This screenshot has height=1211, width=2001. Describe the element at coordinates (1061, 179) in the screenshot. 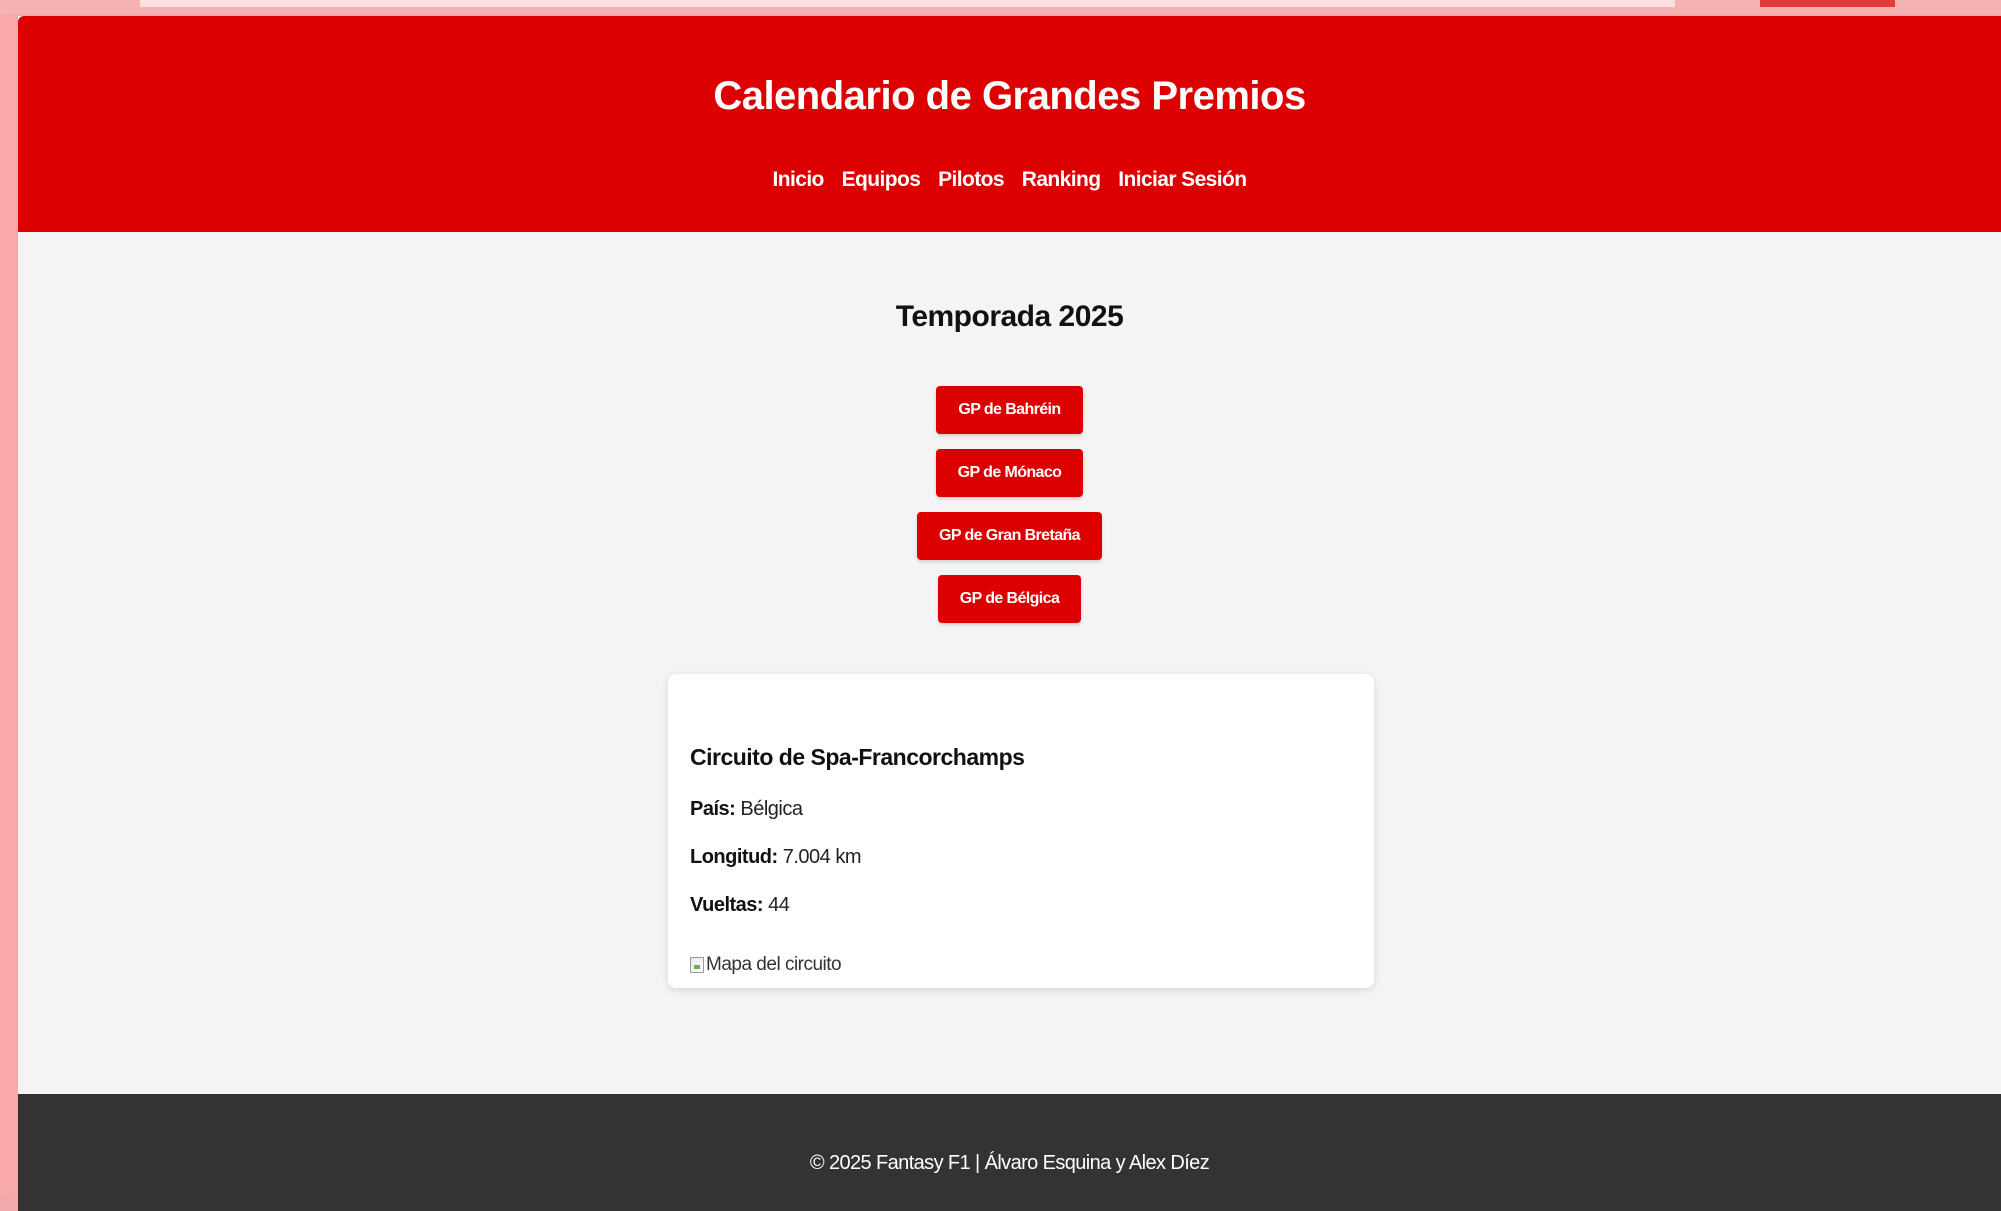

I see `nav-link-ranking: Ranking` at that location.